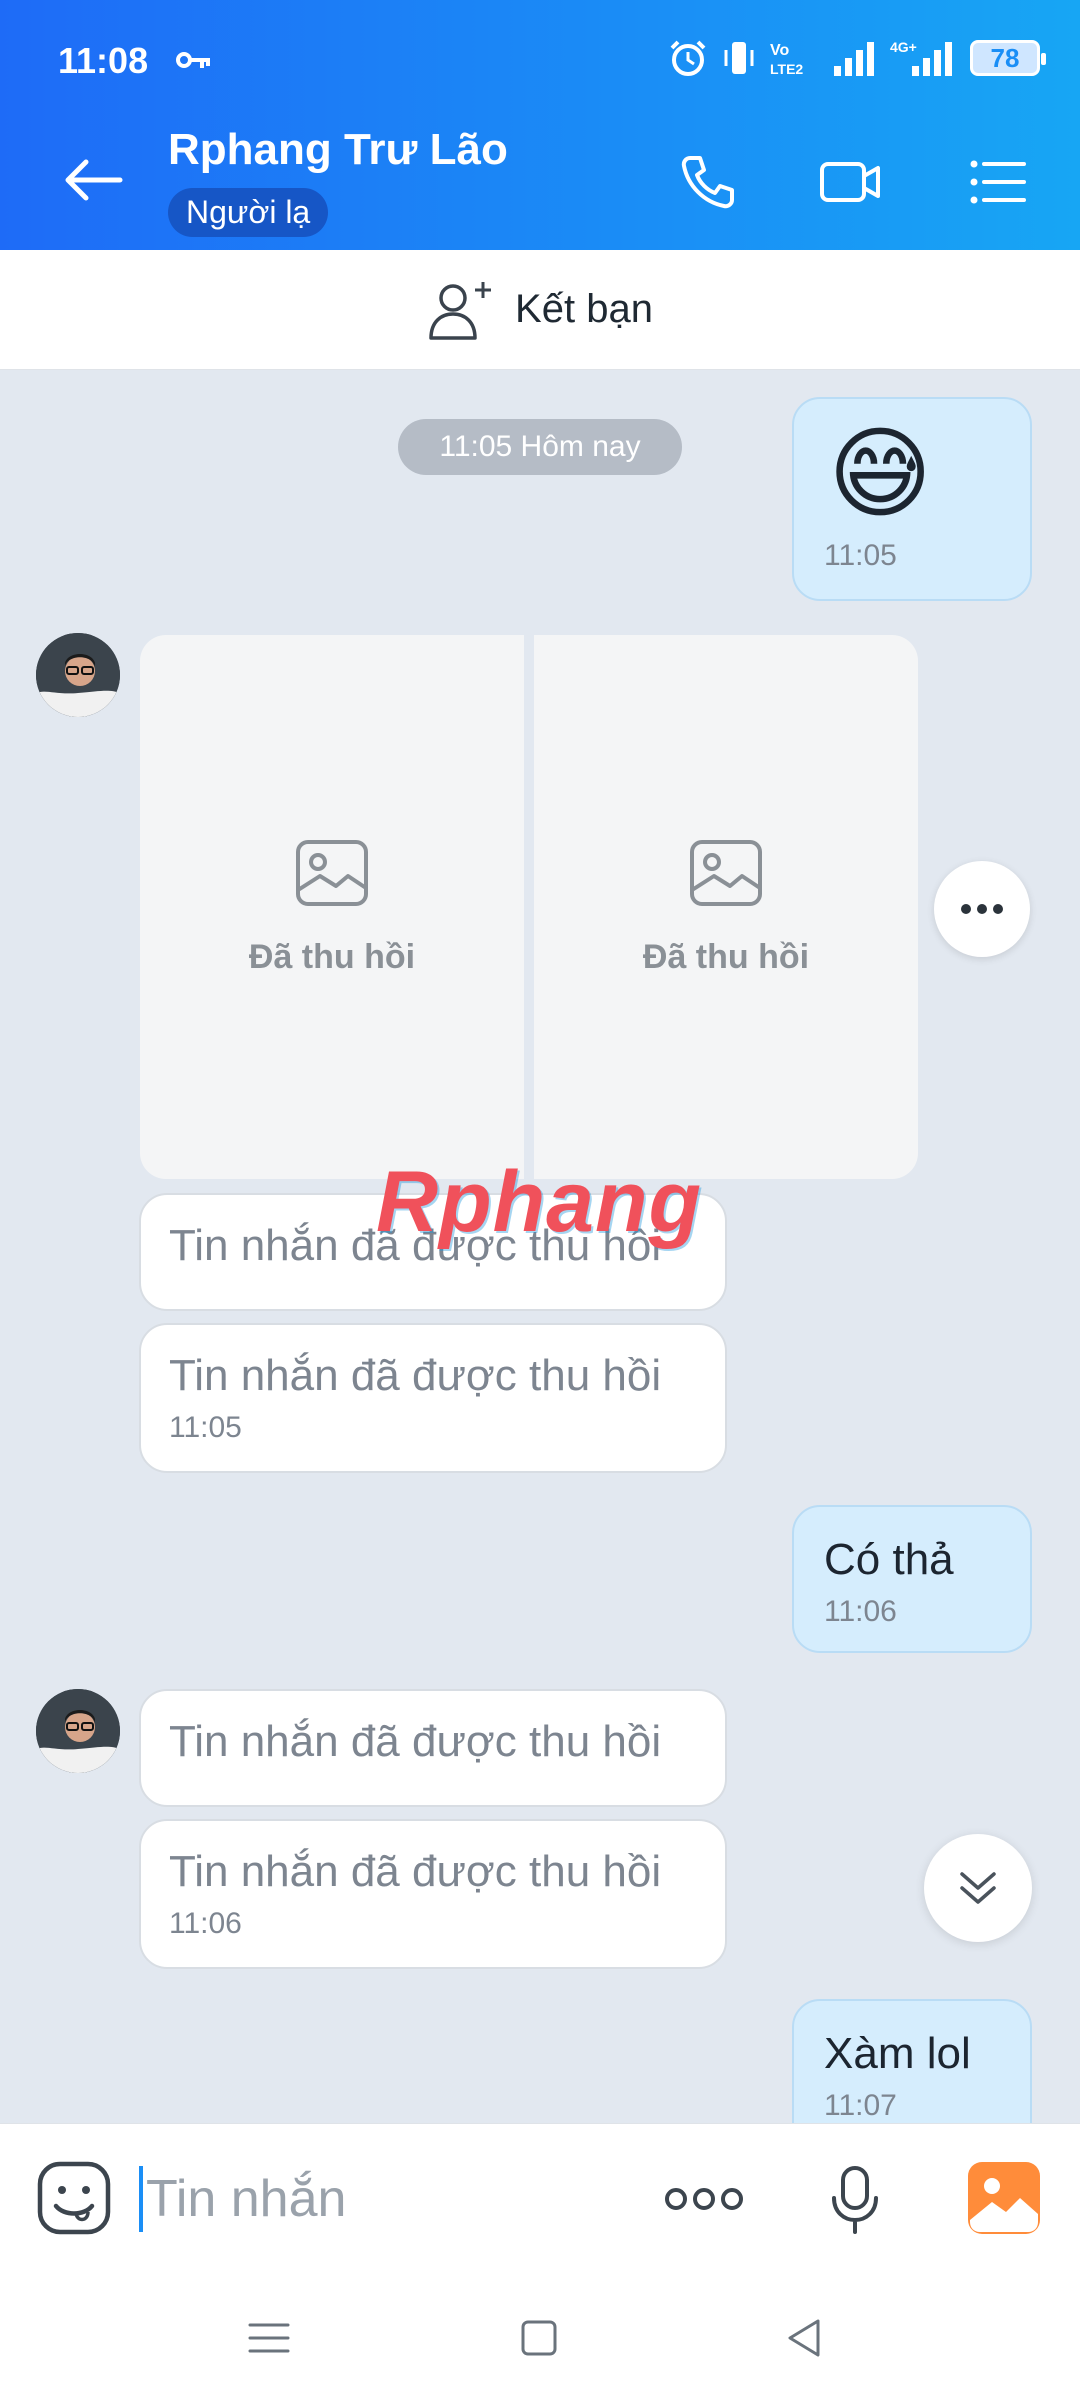 This screenshot has height=2400, width=1080. I want to click on back-arrow-icon, so click(93, 180).